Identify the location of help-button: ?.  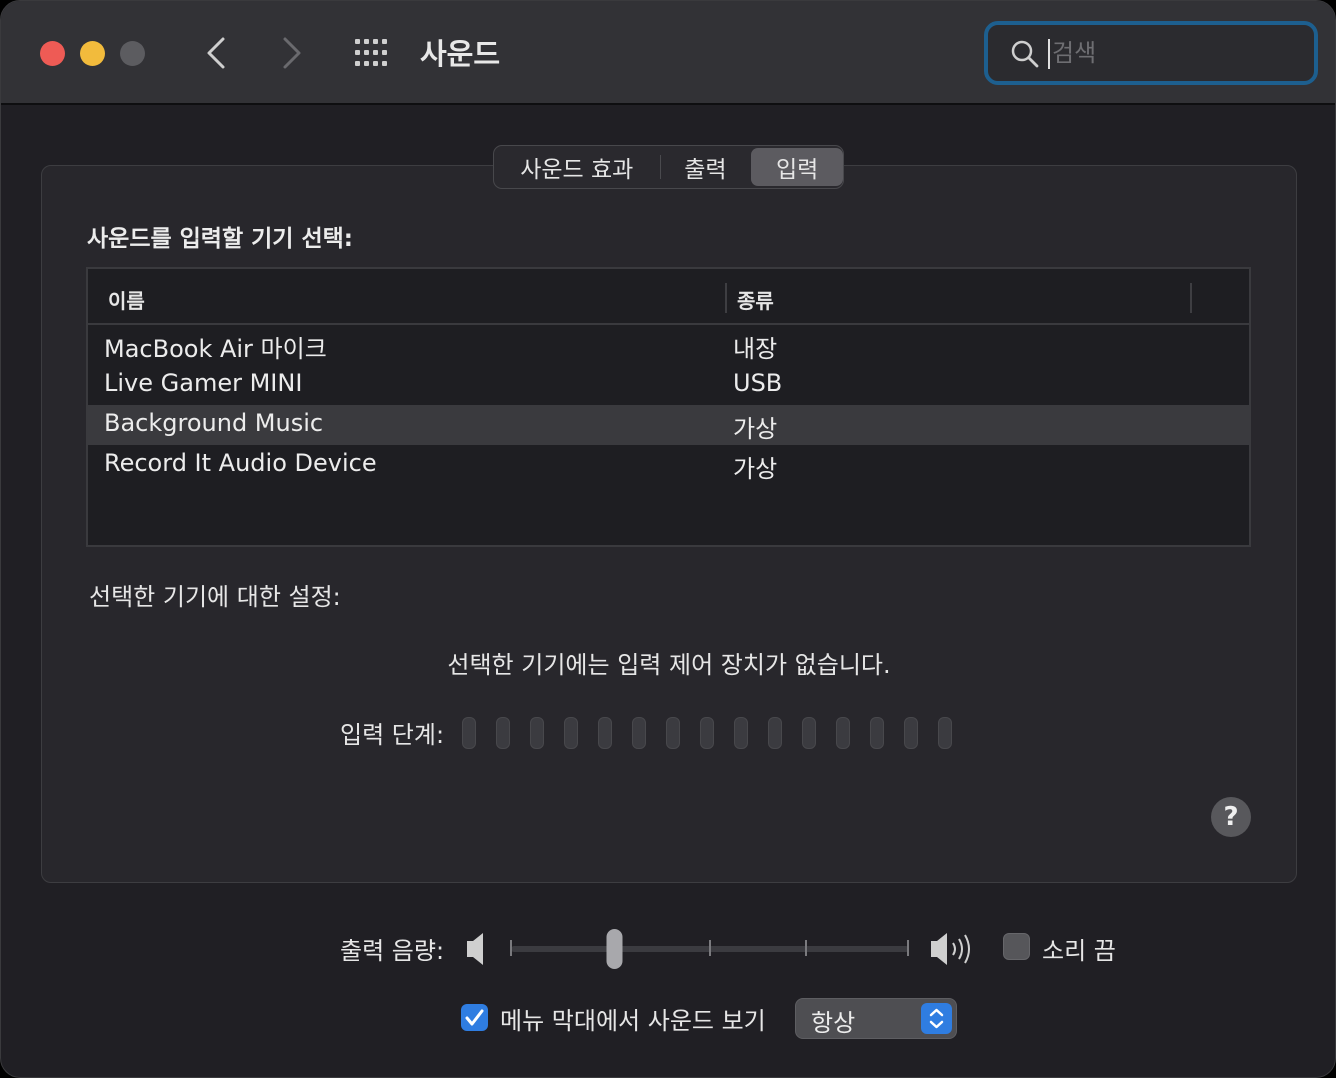
(1231, 817).